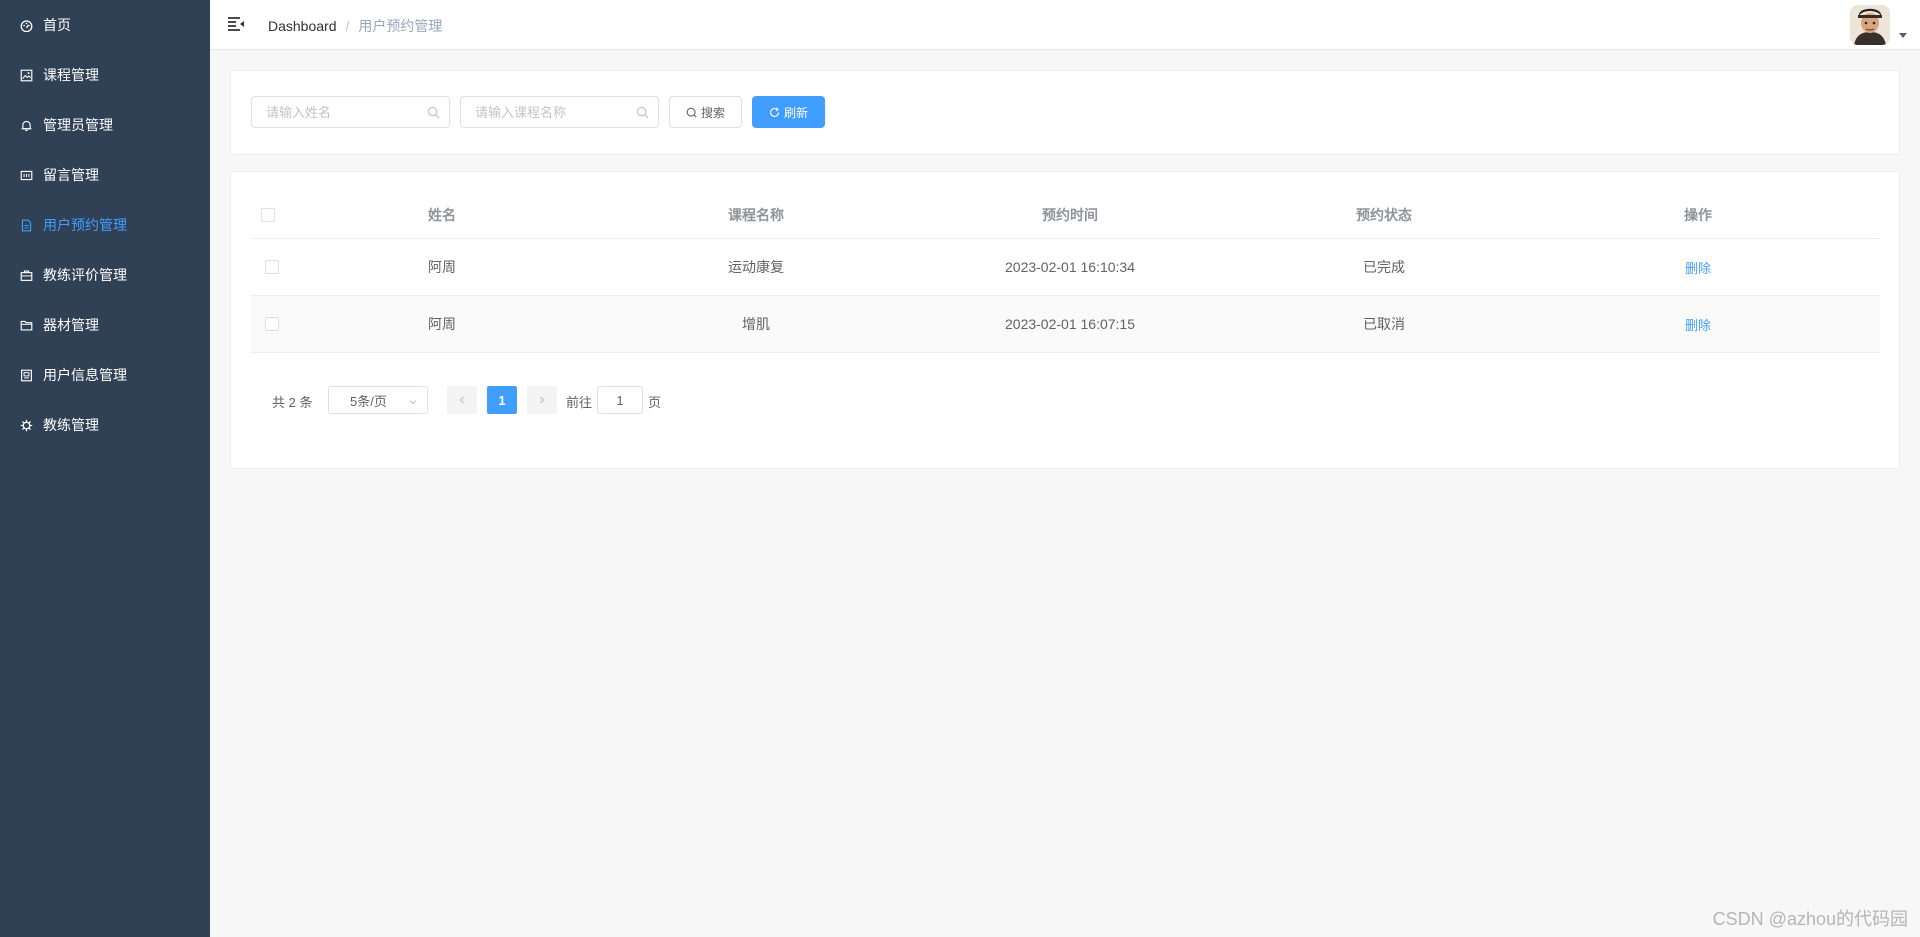 The image size is (1920, 937). I want to click on column-header-time: 预约时间, so click(1070, 215).